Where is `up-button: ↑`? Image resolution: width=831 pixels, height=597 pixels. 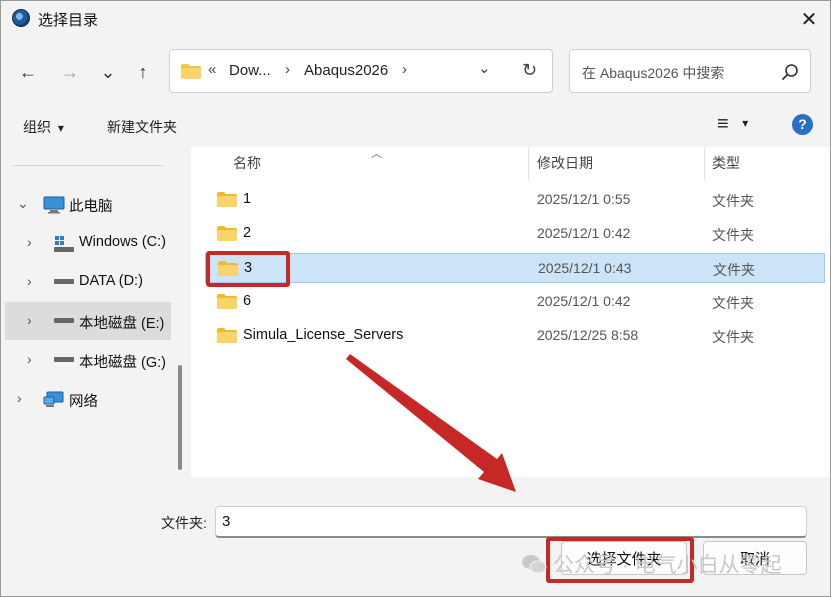
up-button: ↑ is located at coordinates (143, 72).